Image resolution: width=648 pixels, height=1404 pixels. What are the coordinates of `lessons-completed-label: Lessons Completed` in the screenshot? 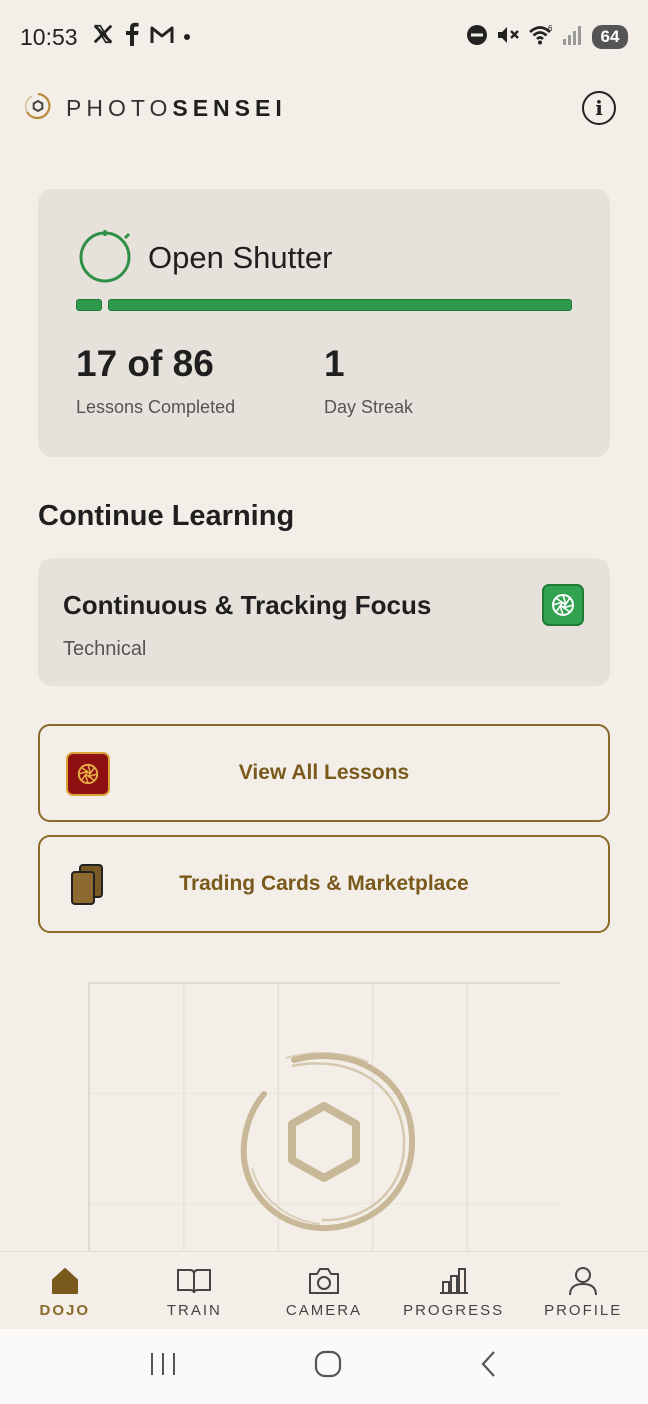 It's located at (156, 407).